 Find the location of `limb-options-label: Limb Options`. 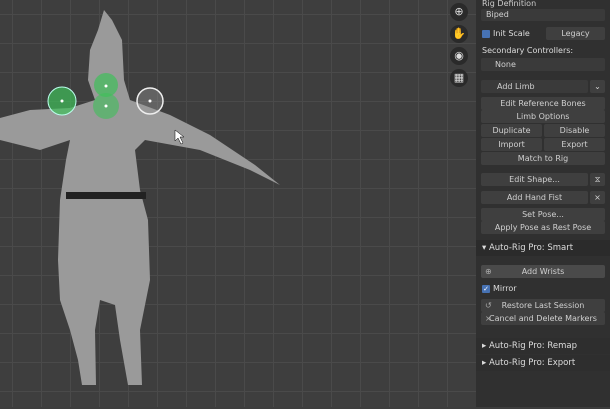

limb-options-label: Limb Options is located at coordinates (543, 116).